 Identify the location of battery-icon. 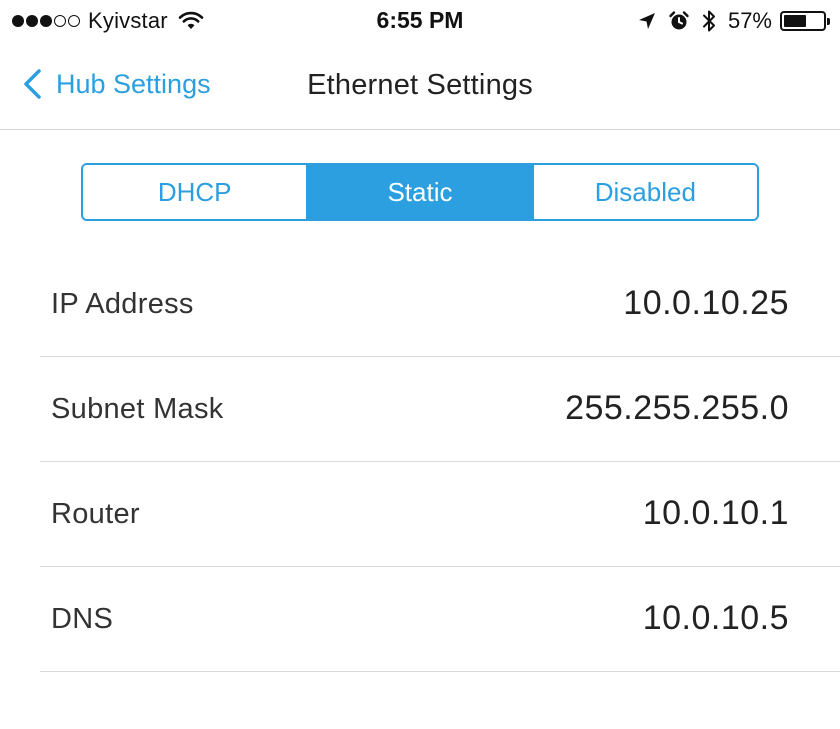
(805, 21).